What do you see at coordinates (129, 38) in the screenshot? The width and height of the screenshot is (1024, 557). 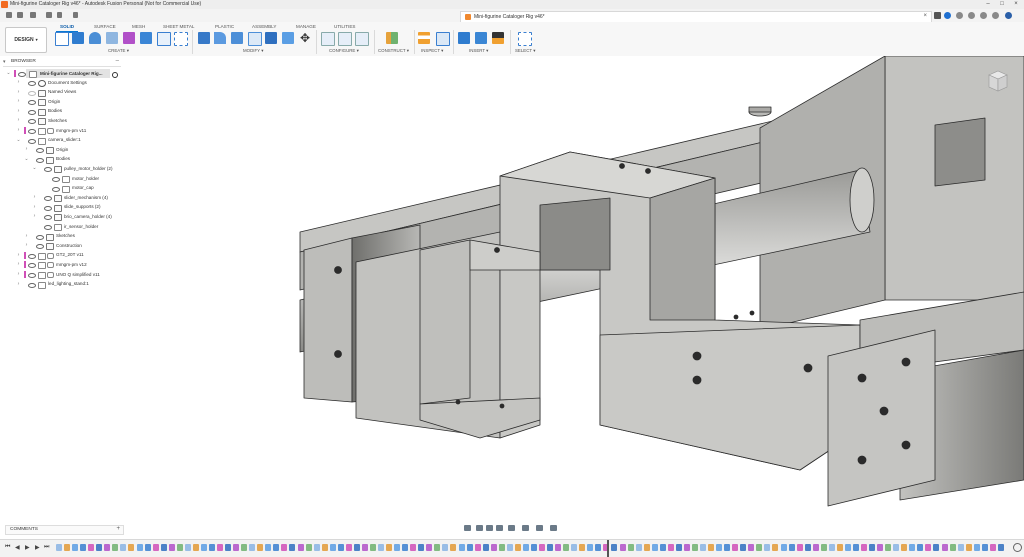 I see `form-icon` at bounding box center [129, 38].